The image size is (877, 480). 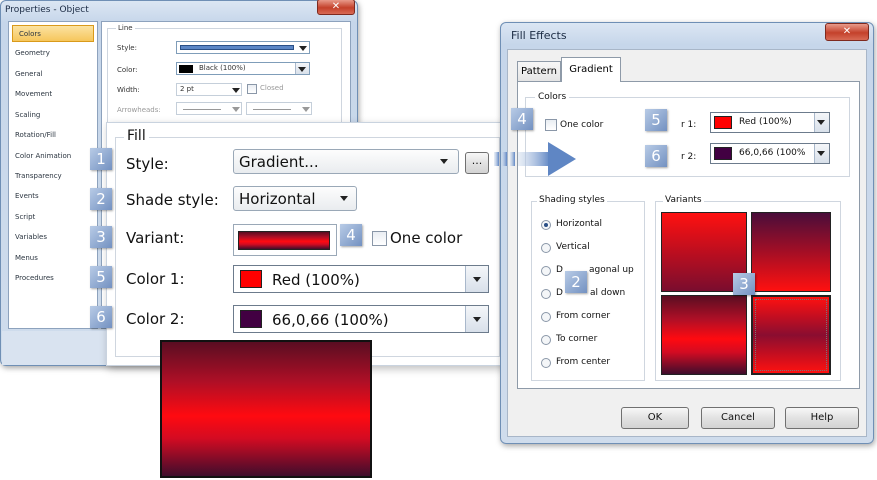 I want to click on sidebar-item-variables: Variables, so click(x=50, y=237).